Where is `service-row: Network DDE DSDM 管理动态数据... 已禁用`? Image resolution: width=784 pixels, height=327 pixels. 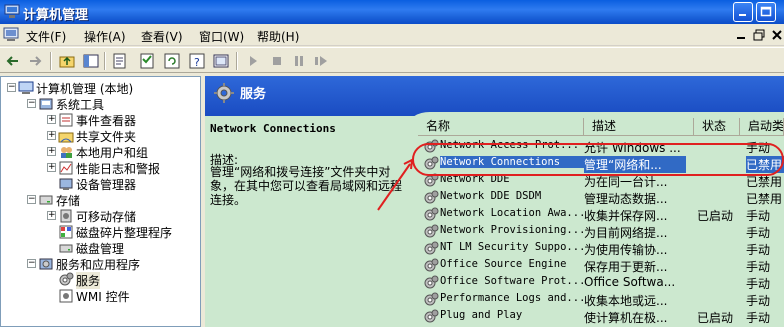
service-row: Network DDE DSDM 管理动态数据... 已禁用 is located at coordinates (601, 197).